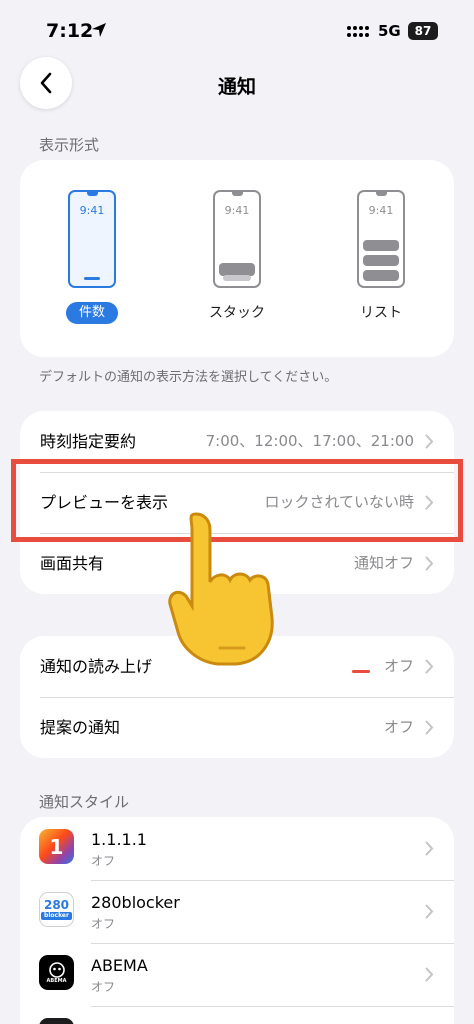  What do you see at coordinates (237, 848) in the screenshot?
I see `app-row-1111: 1 1.1.1.1 オフ` at bounding box center [237, 848].